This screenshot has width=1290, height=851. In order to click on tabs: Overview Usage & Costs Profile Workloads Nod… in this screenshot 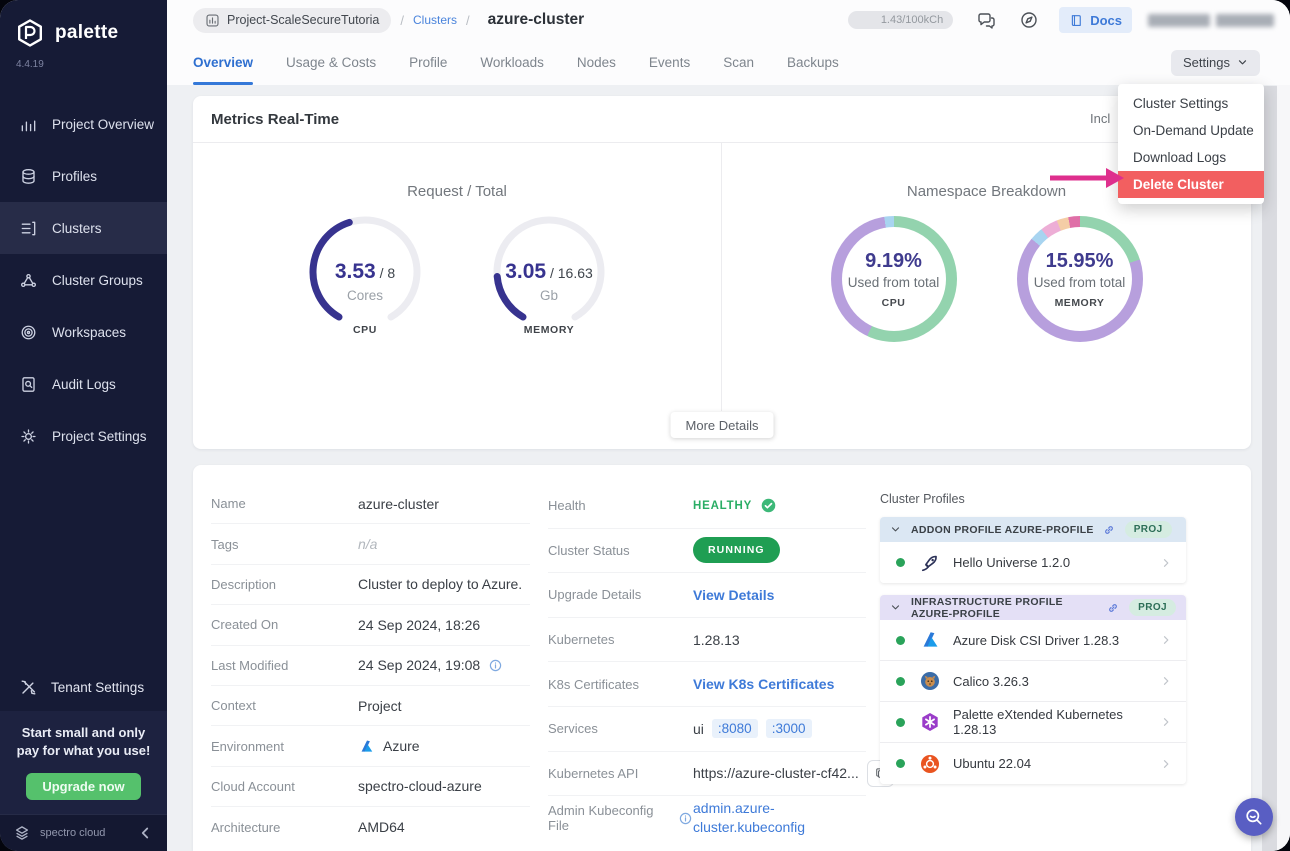, I will do `click(516, 62)`.